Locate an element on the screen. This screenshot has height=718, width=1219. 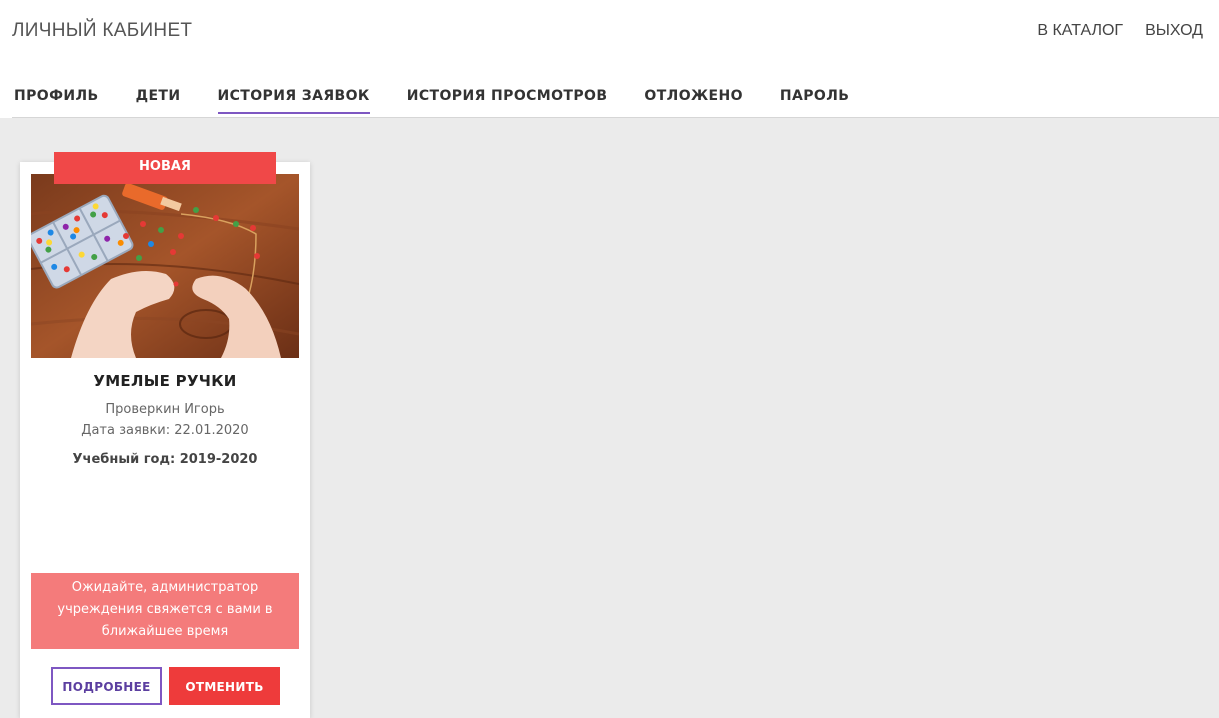
tab-password: ПАРОЛЬ is located at coordinates (814, 100).